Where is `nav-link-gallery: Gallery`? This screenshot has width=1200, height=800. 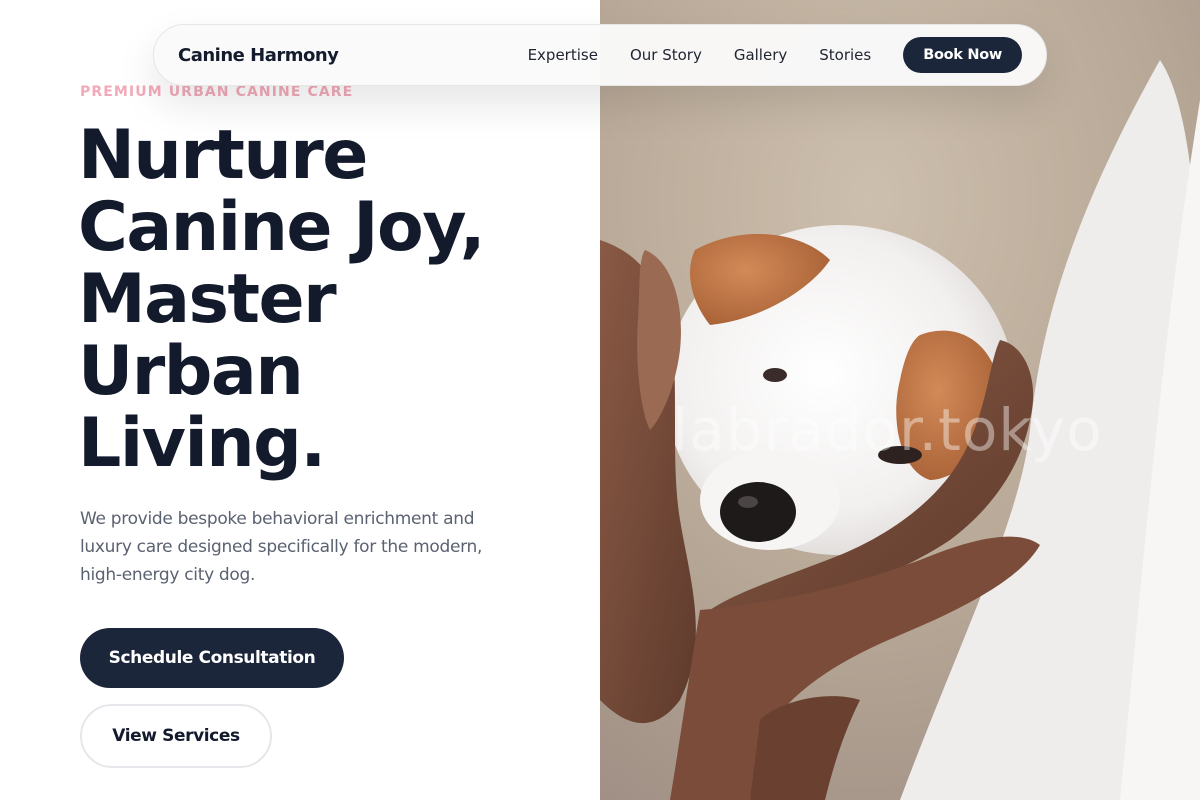 nav-link-gallery: Gallery is located at coordinates (760, 55).